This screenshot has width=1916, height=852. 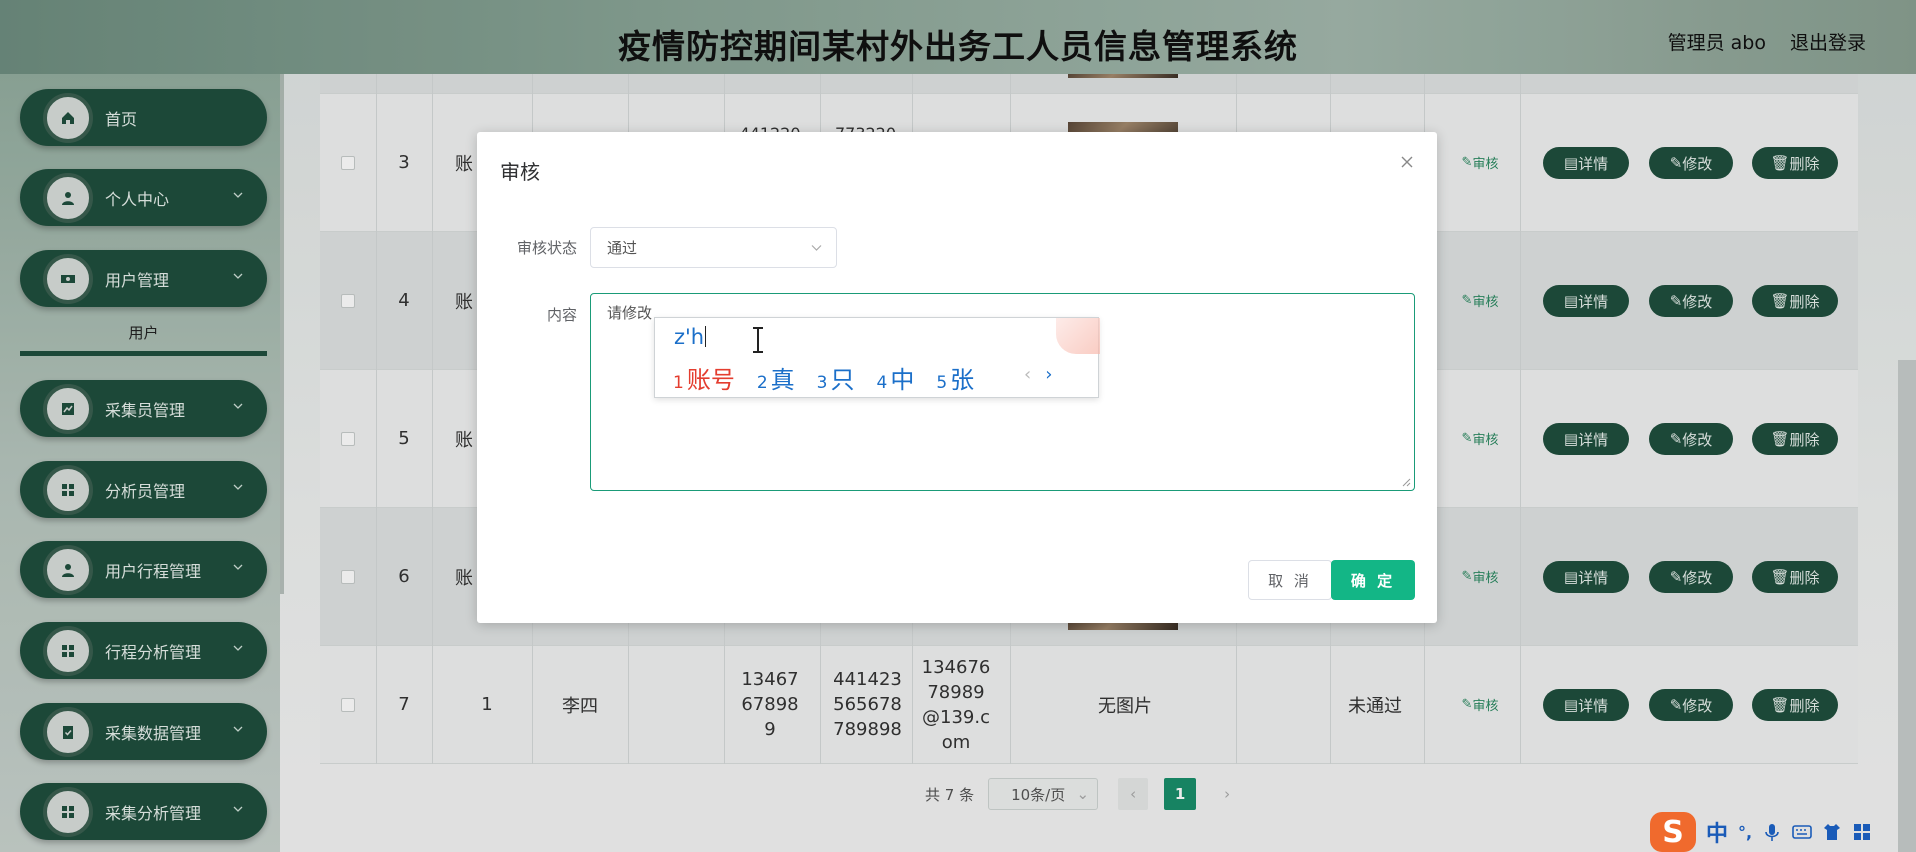 What do you see at coordinates (1717, 832) in the screenshot?
I see `ime-mode-indicator: 中` at bounding box center [1717, 832].